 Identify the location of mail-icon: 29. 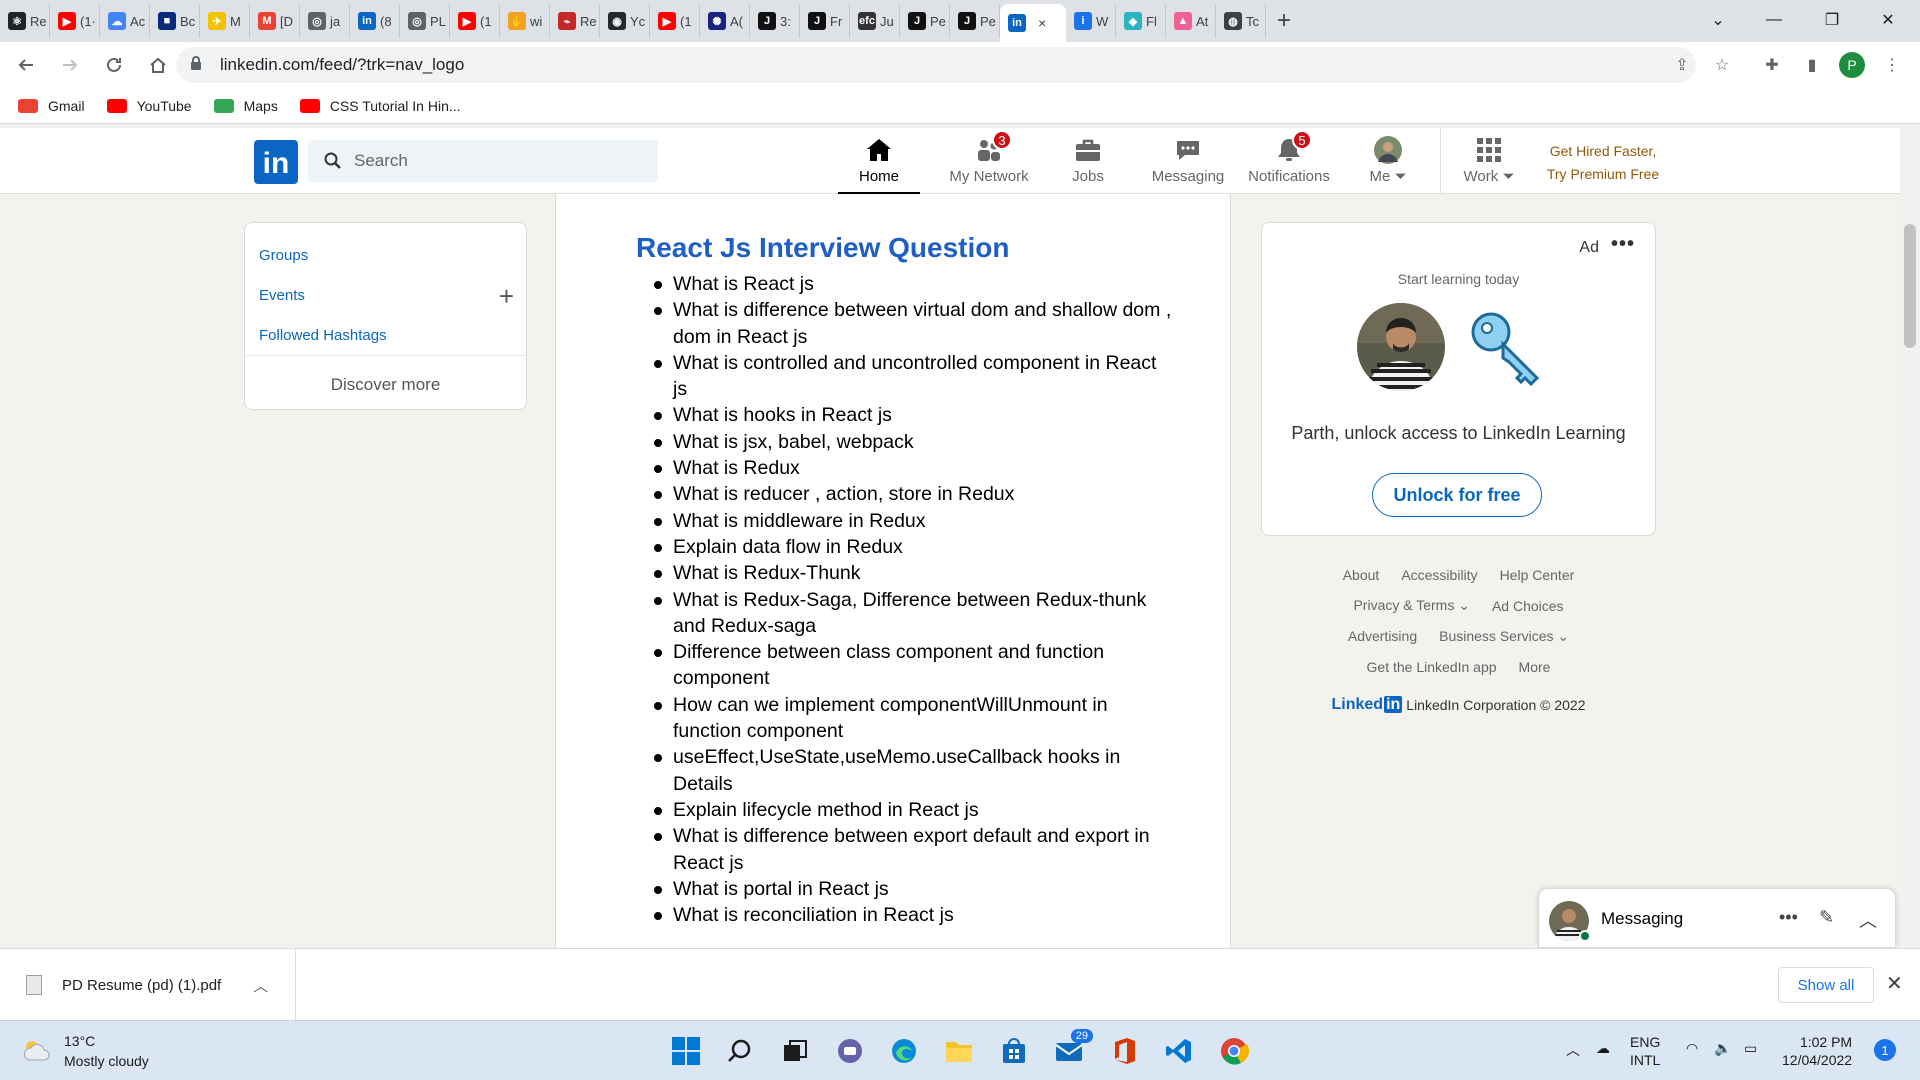
(1072, 1049).